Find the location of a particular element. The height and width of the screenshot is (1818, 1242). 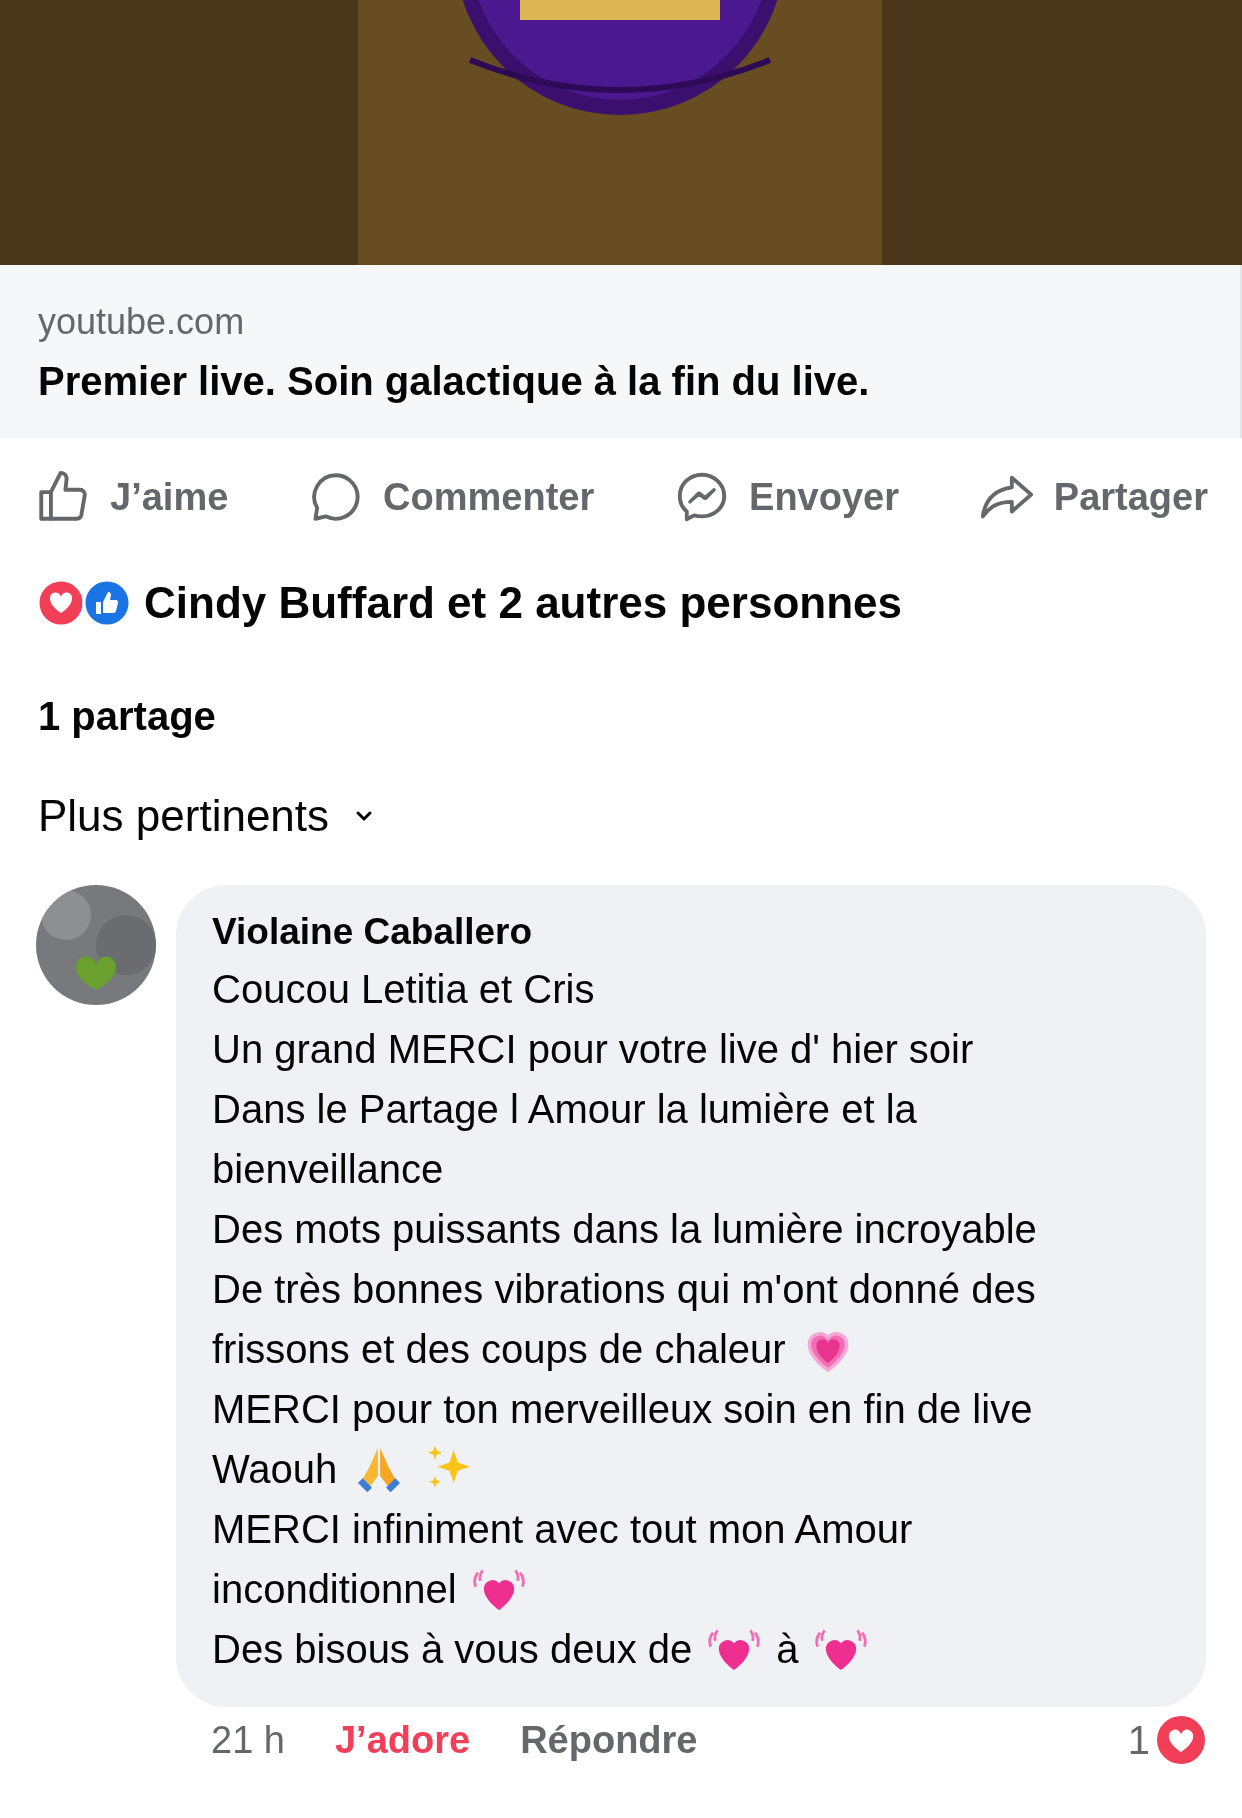

comment-text: bienveillance is located at coordinates (328, 1169).